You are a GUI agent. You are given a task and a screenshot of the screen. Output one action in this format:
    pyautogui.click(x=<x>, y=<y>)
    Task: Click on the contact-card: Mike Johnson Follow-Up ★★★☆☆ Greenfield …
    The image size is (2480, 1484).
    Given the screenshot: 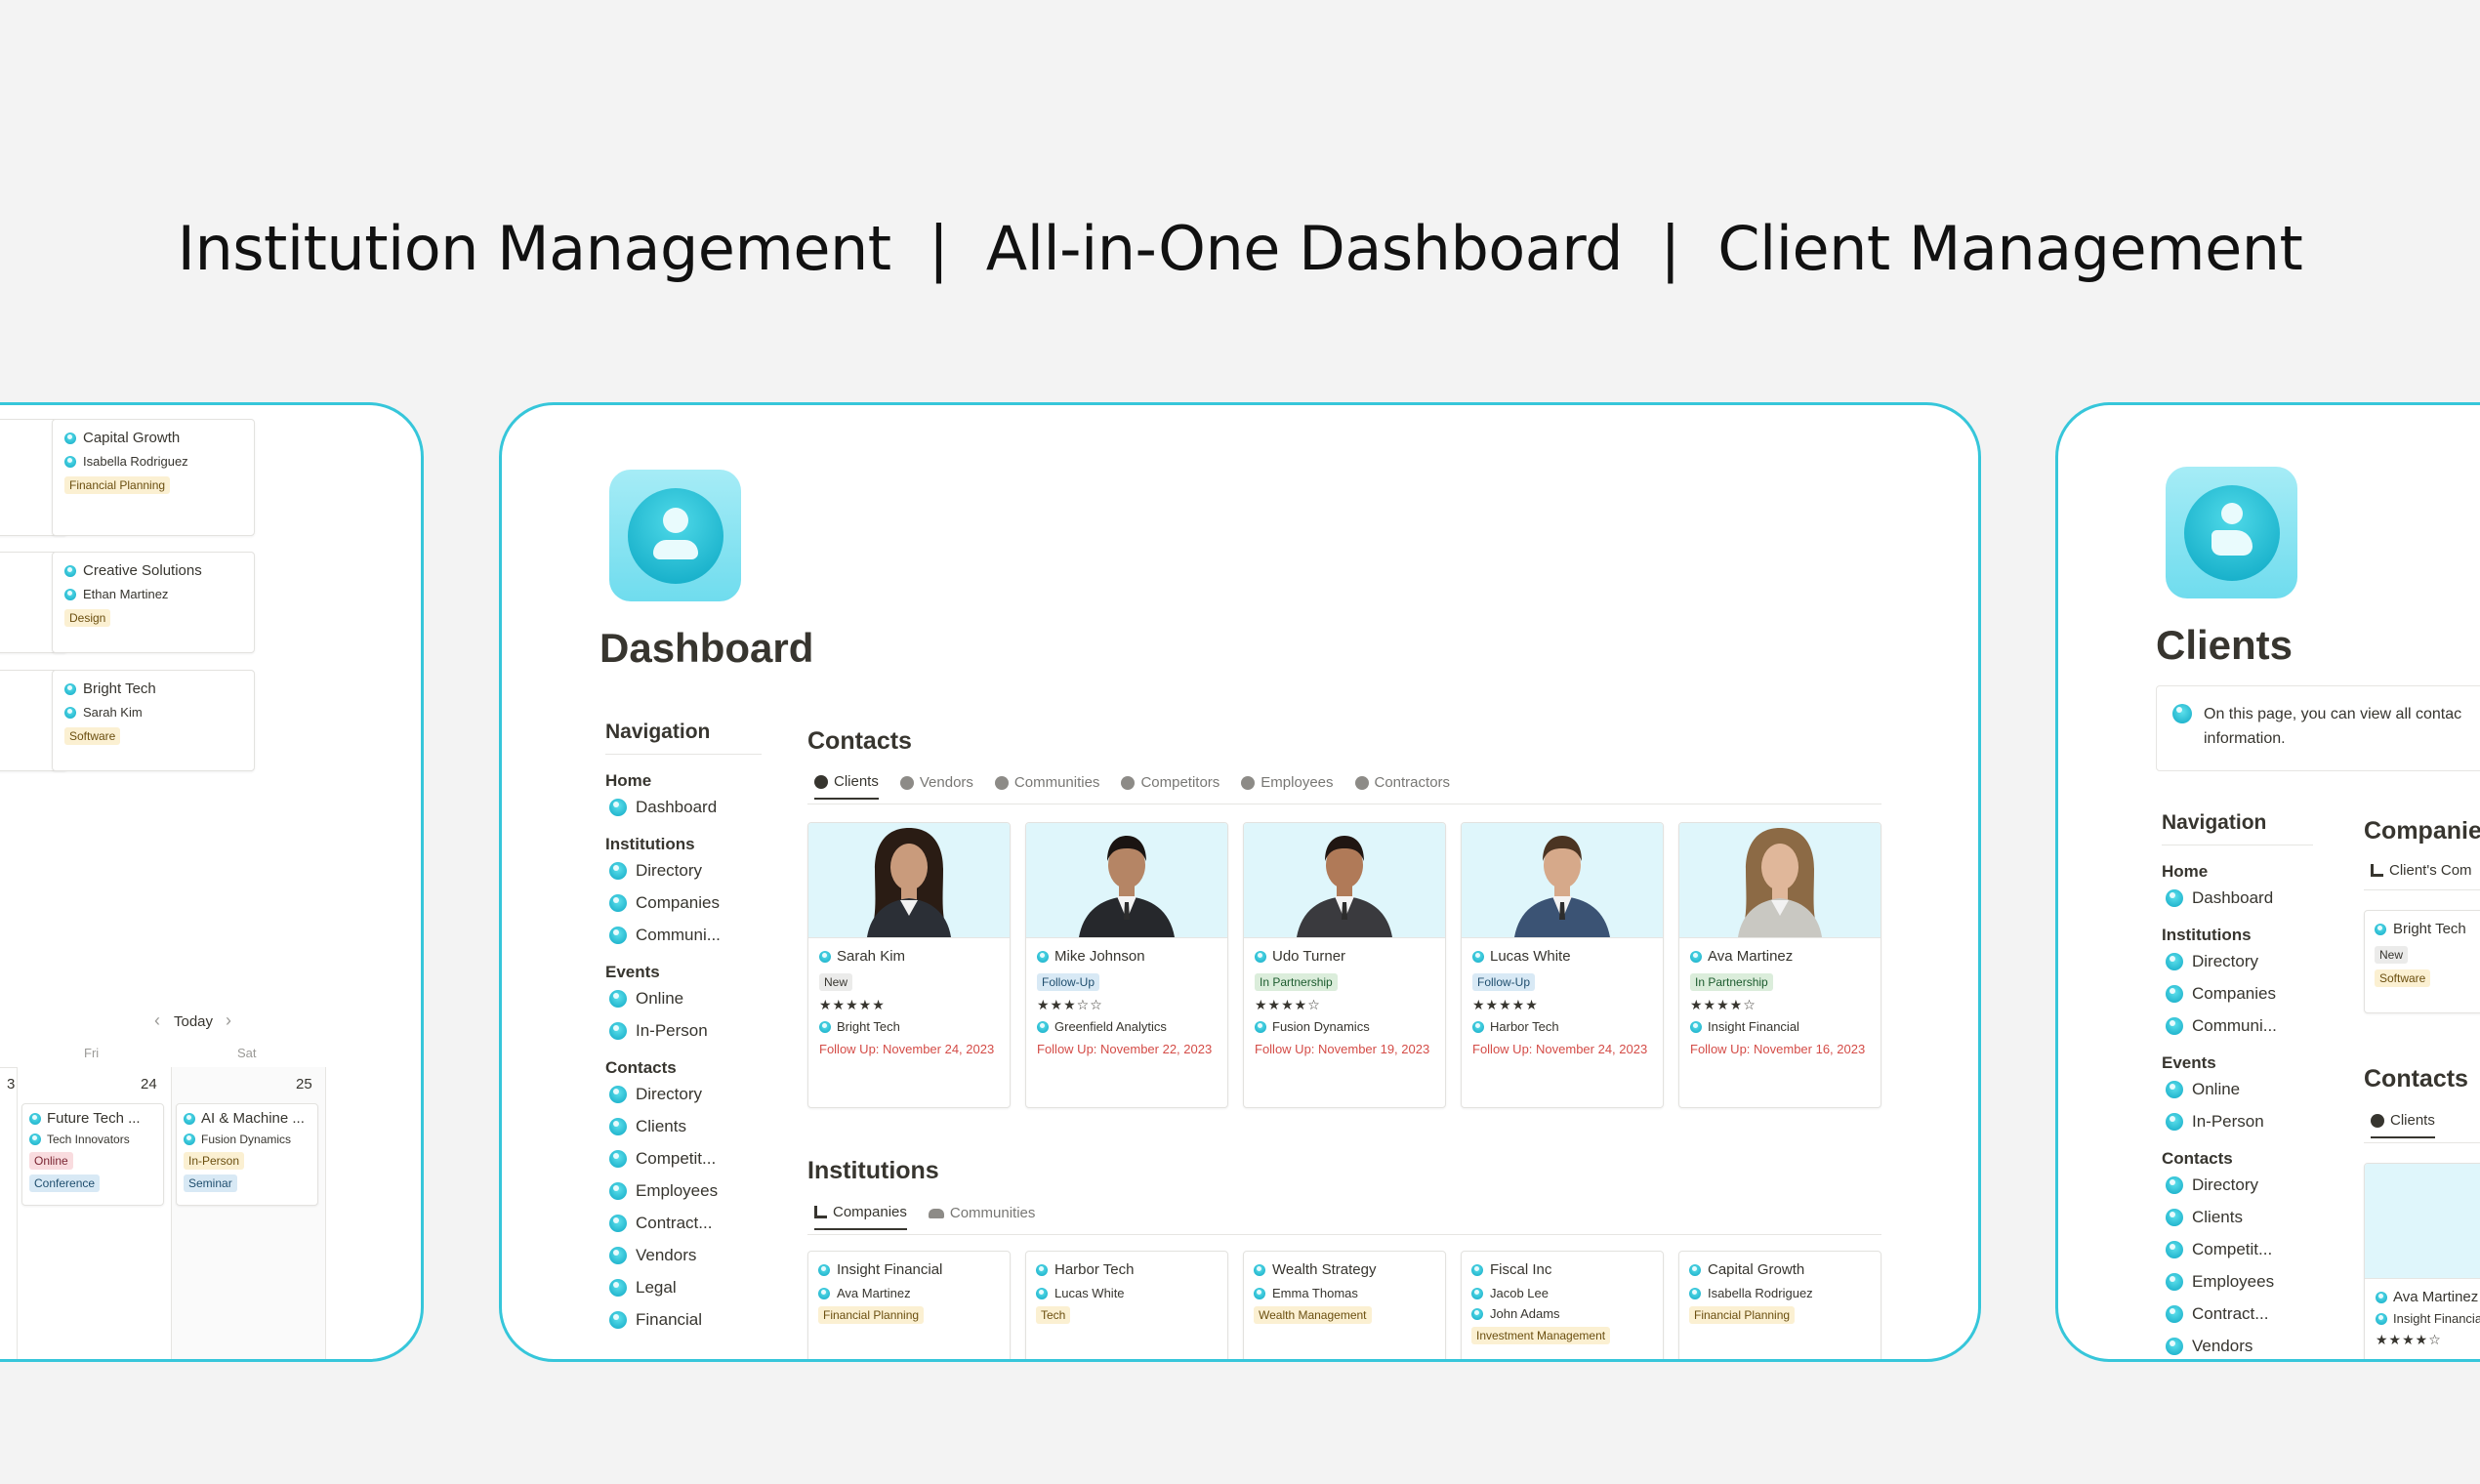 What is the action you would take?
    pyautogui.click(x=1126, y=965)
    